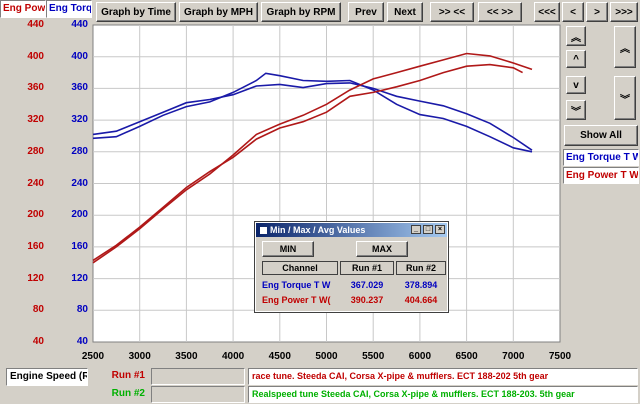  Describe the element at coordinates (373, 356) in the screenshot. I see `x-tick-label: 5500` at that location.